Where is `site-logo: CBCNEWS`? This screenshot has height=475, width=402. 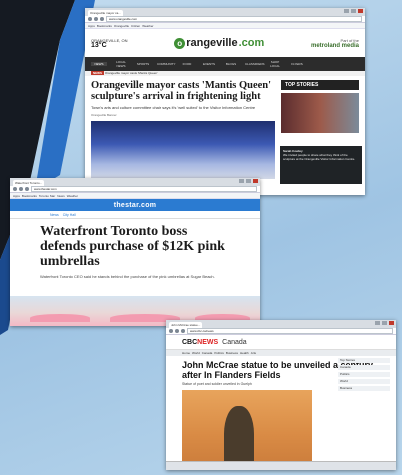 site-logo: CBCNEWS is located at coordinates (200, 342).